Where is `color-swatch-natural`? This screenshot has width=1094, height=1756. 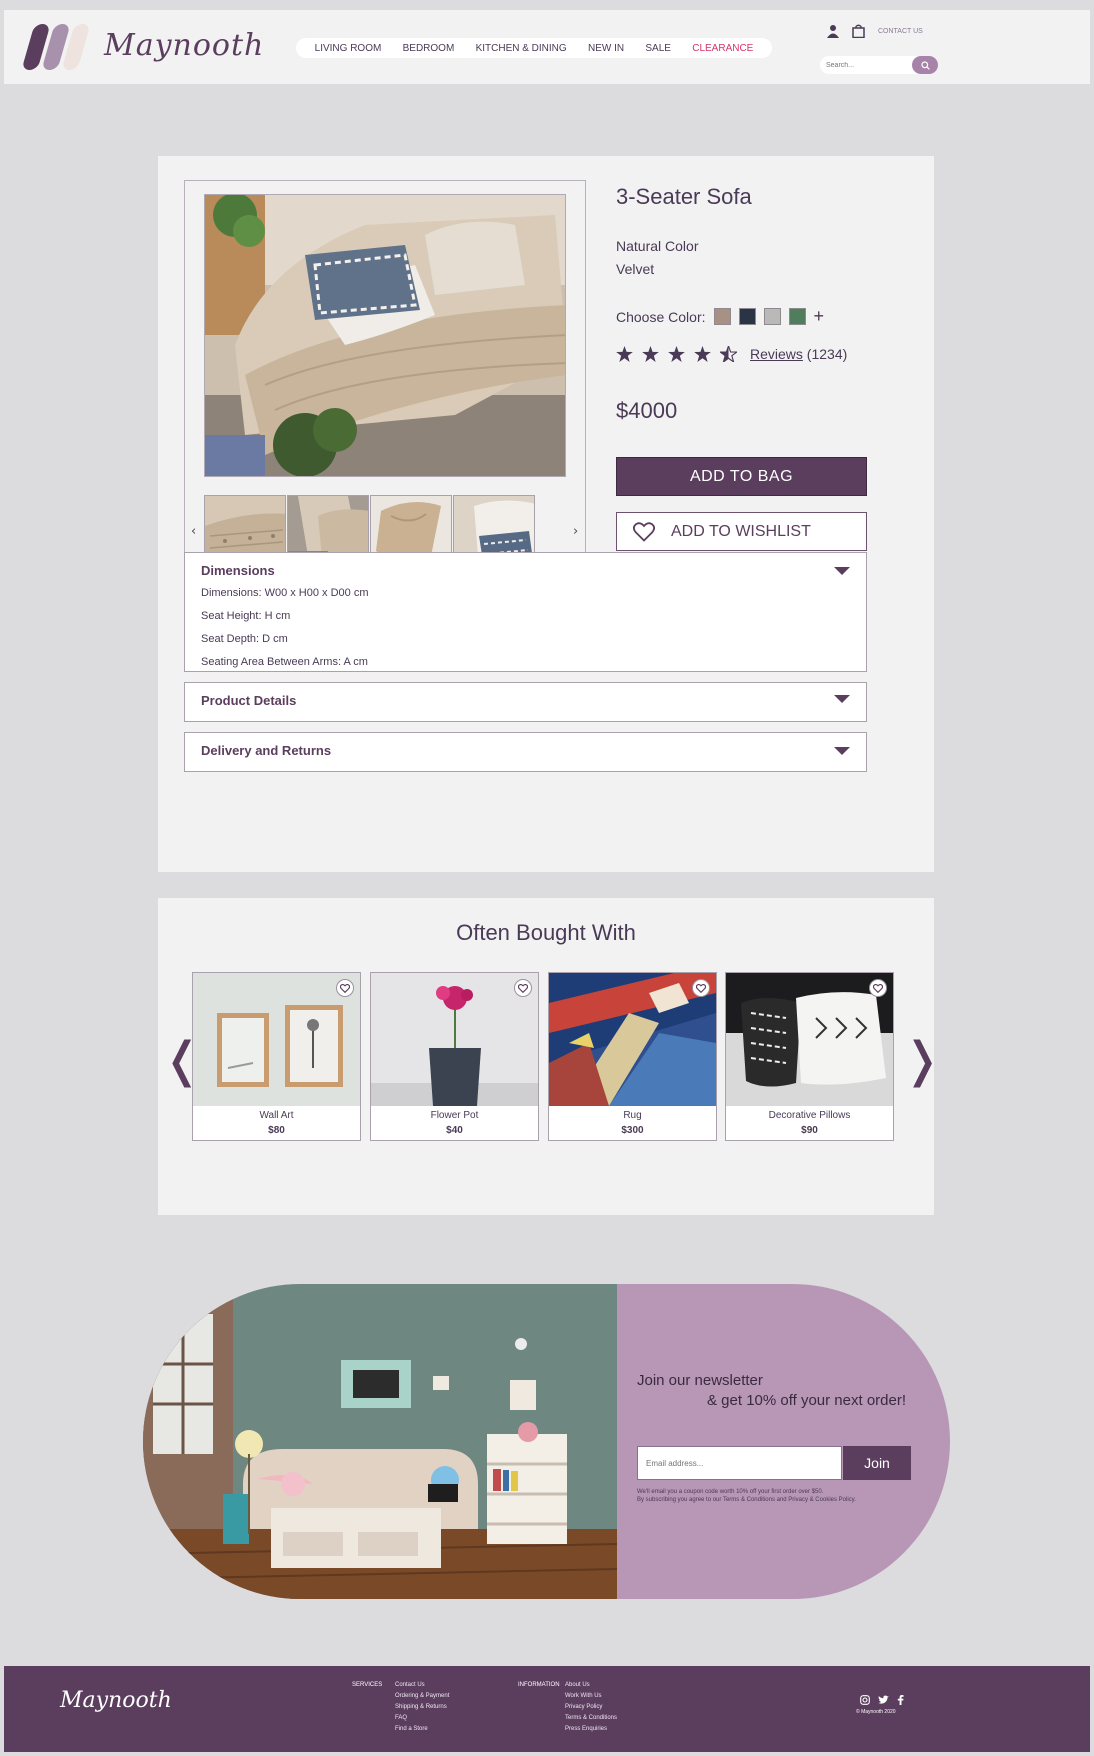
color-swatch-natural is located at coordinates (722, 316).